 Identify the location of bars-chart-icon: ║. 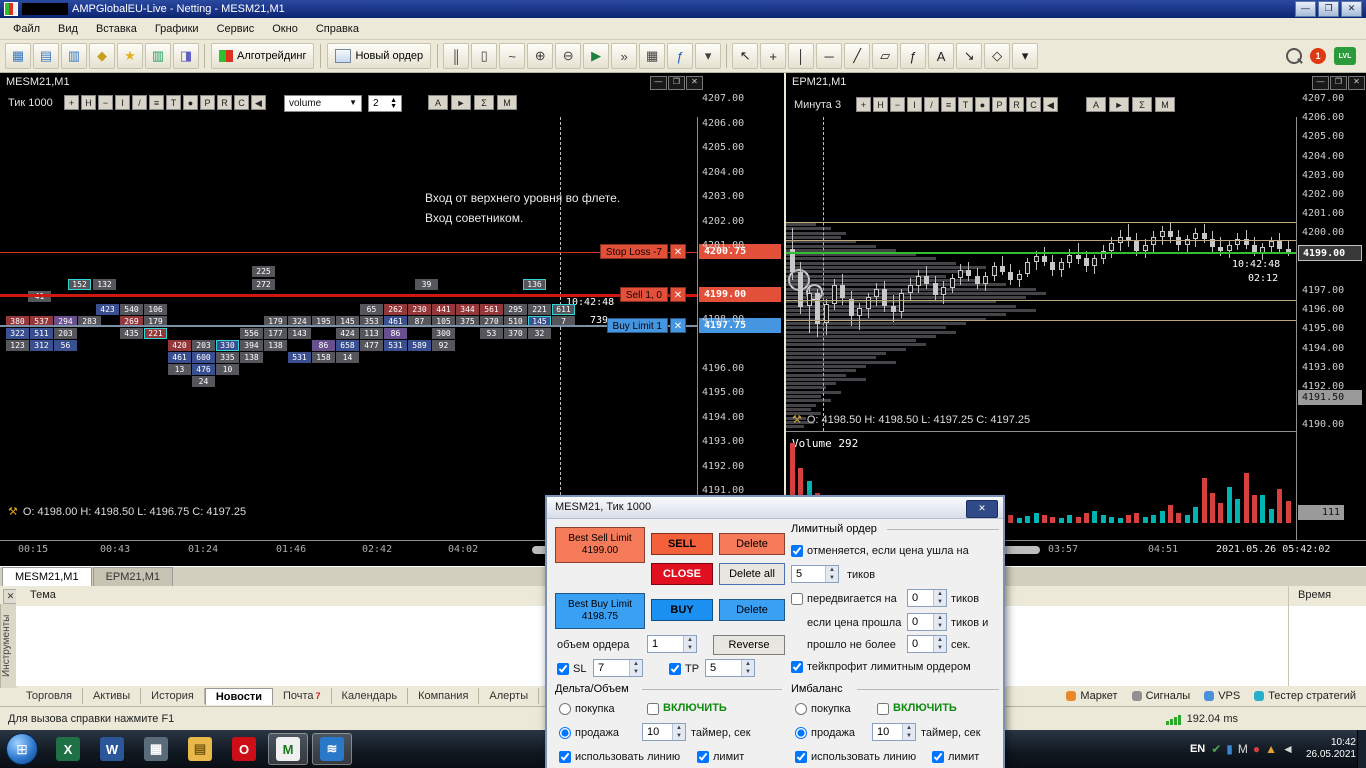
(456, 56).